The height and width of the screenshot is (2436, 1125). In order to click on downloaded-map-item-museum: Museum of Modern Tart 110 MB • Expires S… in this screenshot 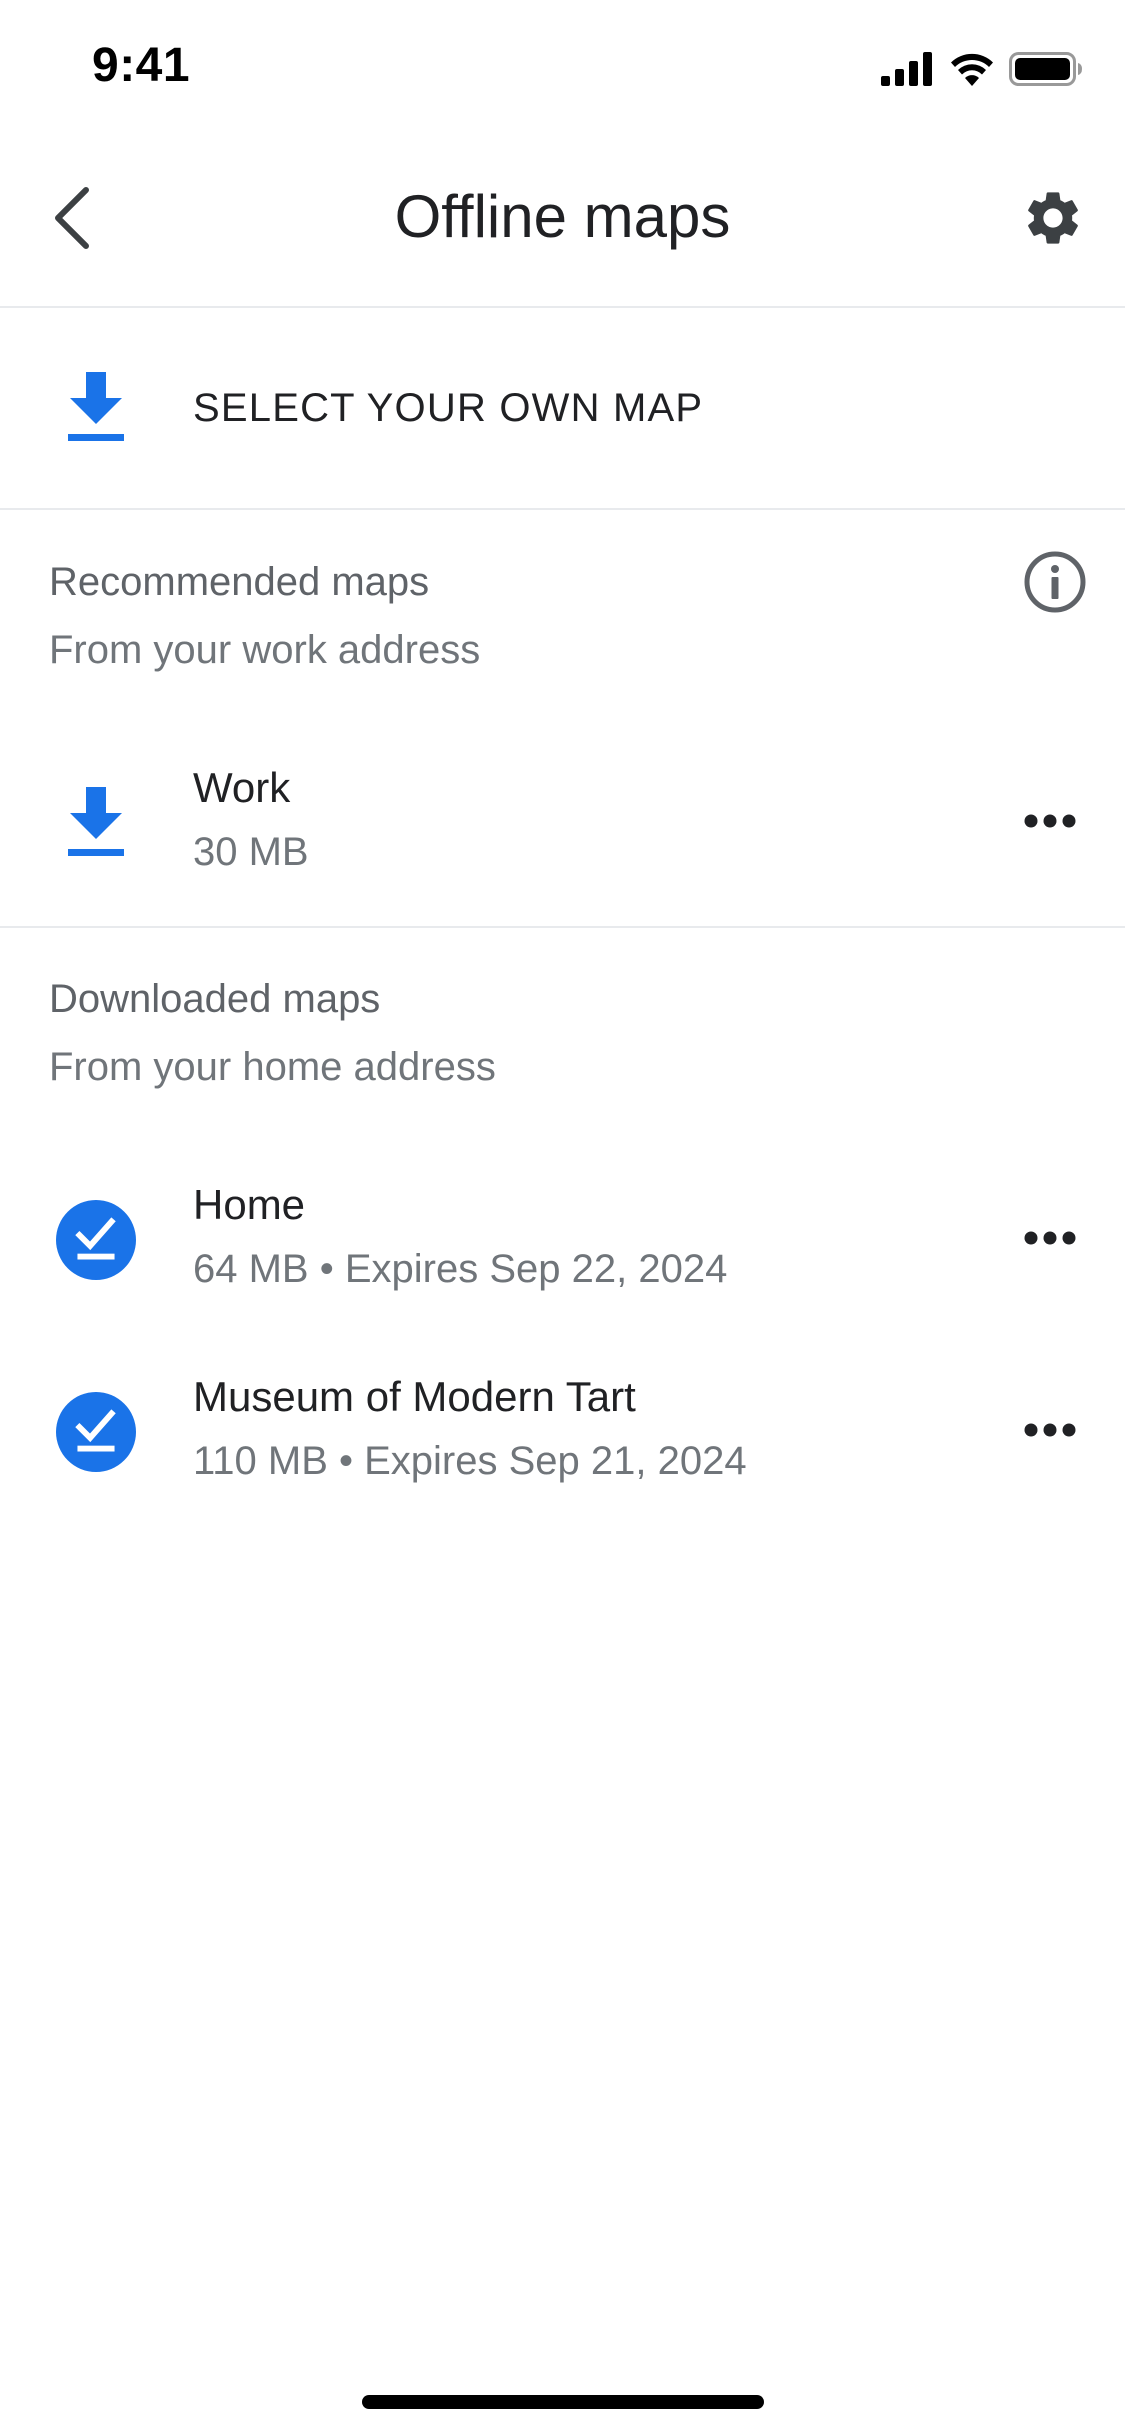, I will do `click(562, 1432)`.